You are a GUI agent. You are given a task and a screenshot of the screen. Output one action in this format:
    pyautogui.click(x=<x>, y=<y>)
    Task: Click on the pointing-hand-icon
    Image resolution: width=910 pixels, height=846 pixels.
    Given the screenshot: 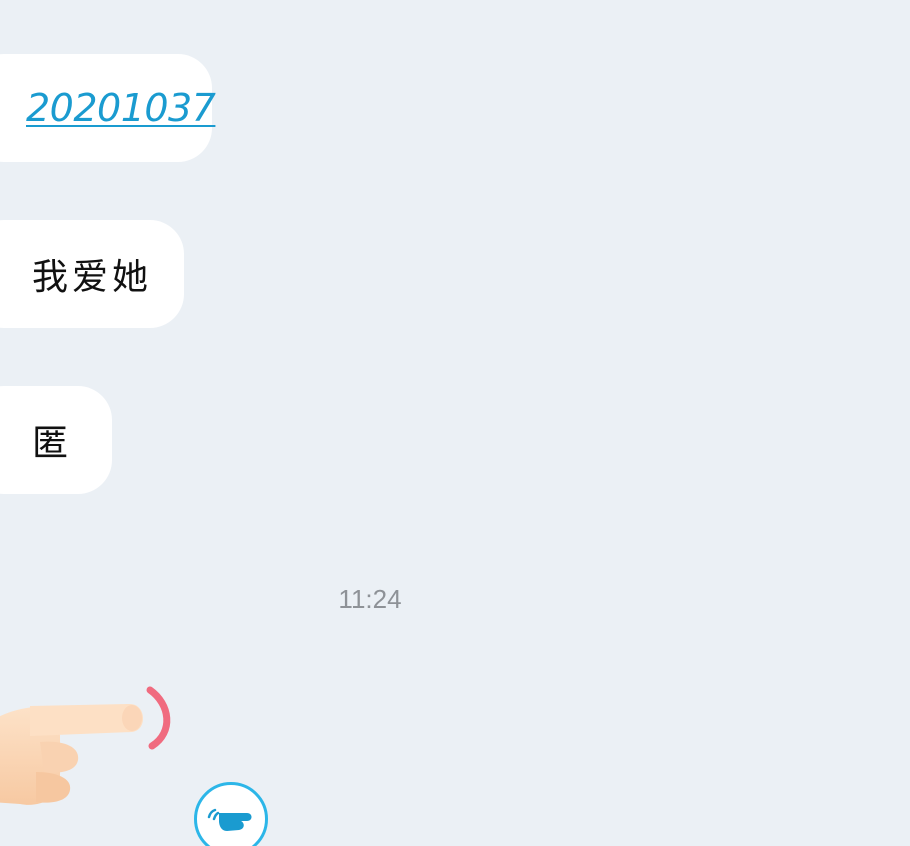 What is the action you would take?
    pyautogui.click(x=85, y=745)
    